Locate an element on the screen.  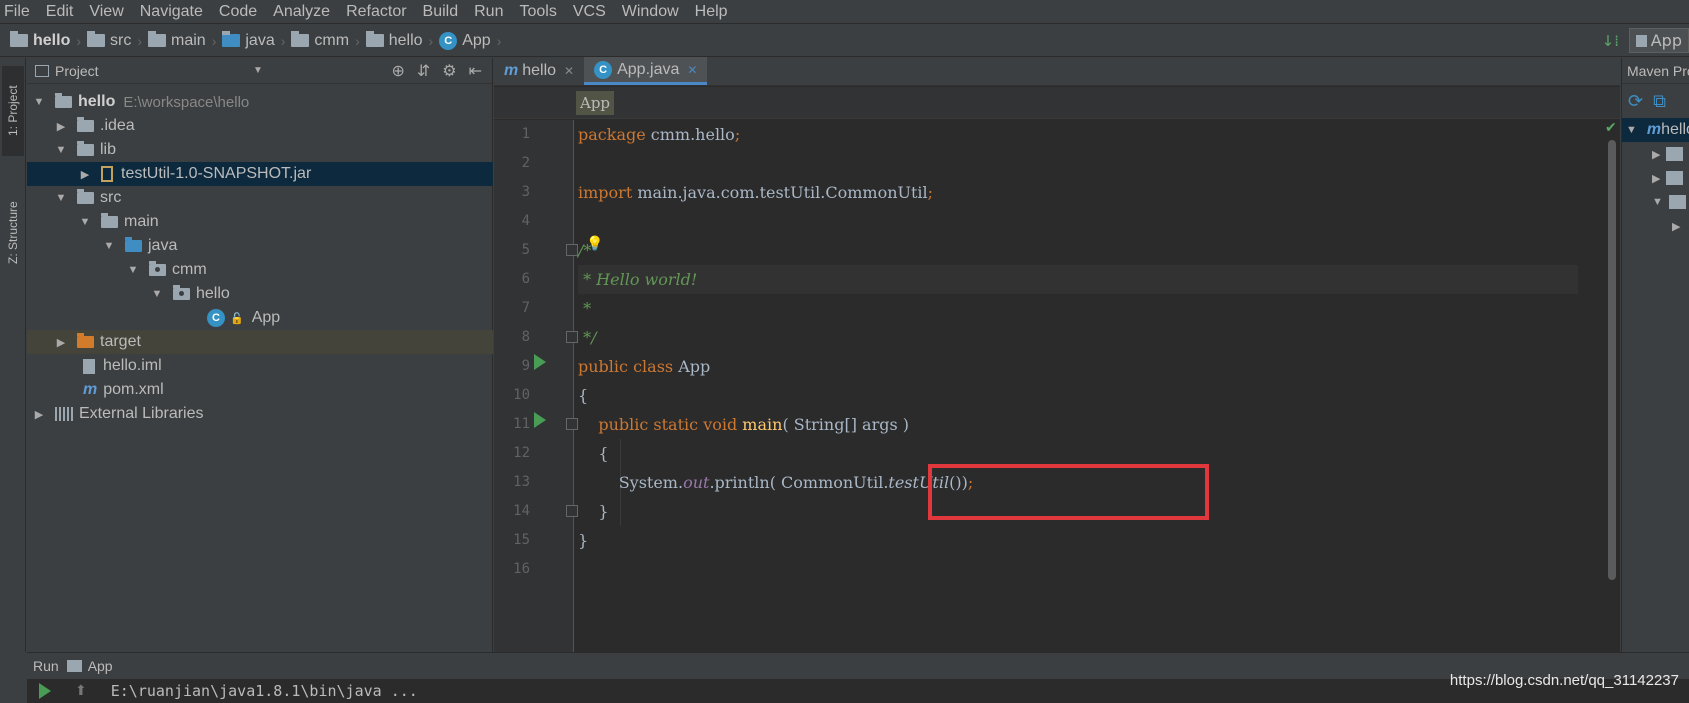
tree-item-main: ▼ main is located at coordinates (260, 222).